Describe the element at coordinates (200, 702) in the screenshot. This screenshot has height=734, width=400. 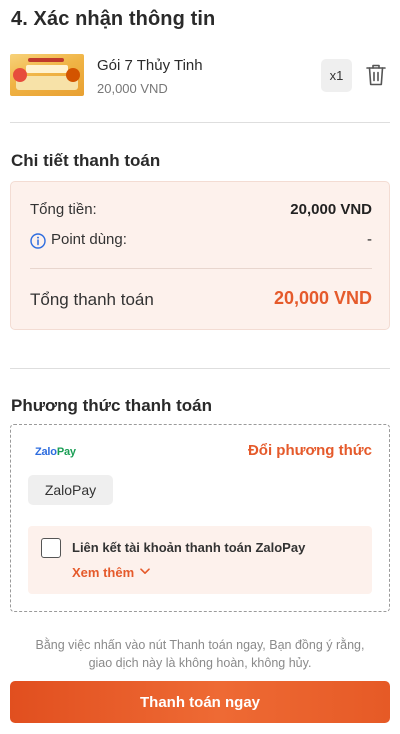
I see `pay-now-button: Thanh toán ngay` at that location.